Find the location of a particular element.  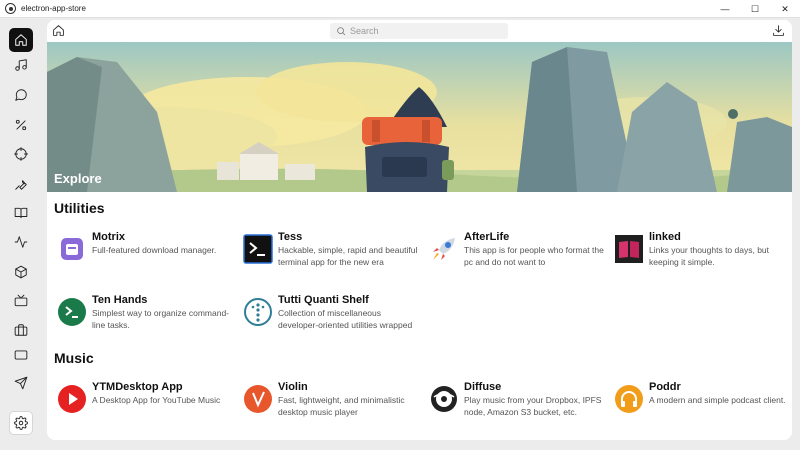

section-title-utilities: Utilities is located at coordinates (79, 208).